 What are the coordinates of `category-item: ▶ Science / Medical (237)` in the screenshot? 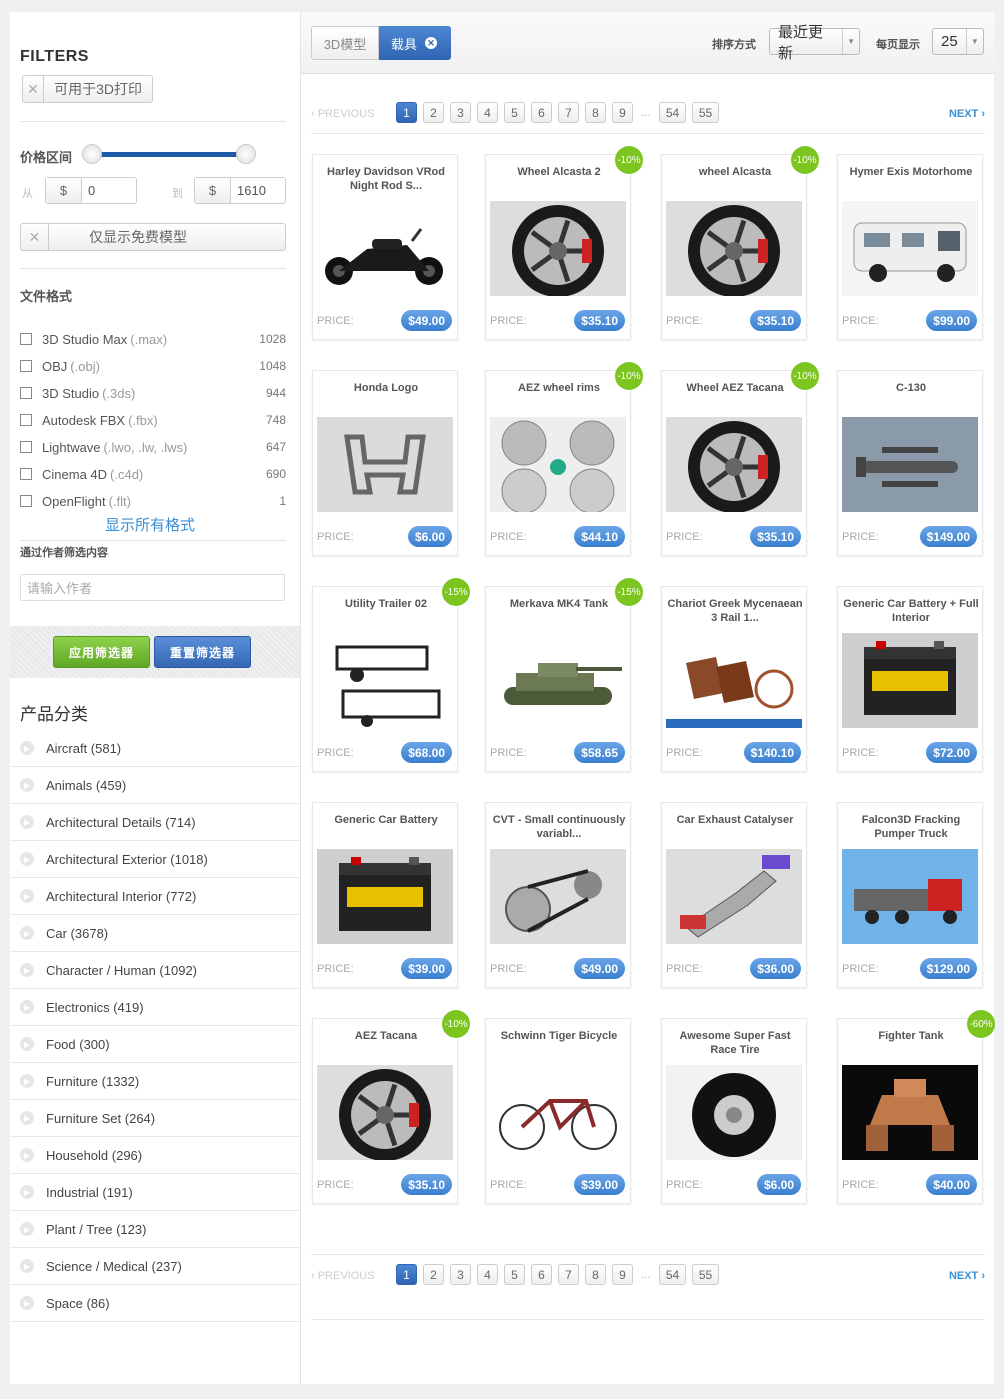 It's located at (155, 1266).